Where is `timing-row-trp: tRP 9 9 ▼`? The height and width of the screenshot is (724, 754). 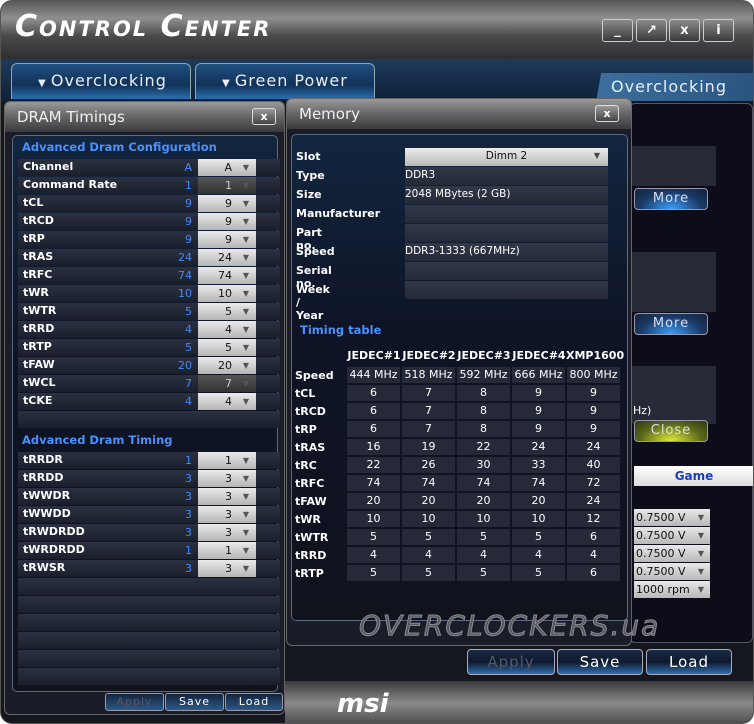
timing-row-trp: tRP 9 9 ▼ is located at coordinates (149, 239).